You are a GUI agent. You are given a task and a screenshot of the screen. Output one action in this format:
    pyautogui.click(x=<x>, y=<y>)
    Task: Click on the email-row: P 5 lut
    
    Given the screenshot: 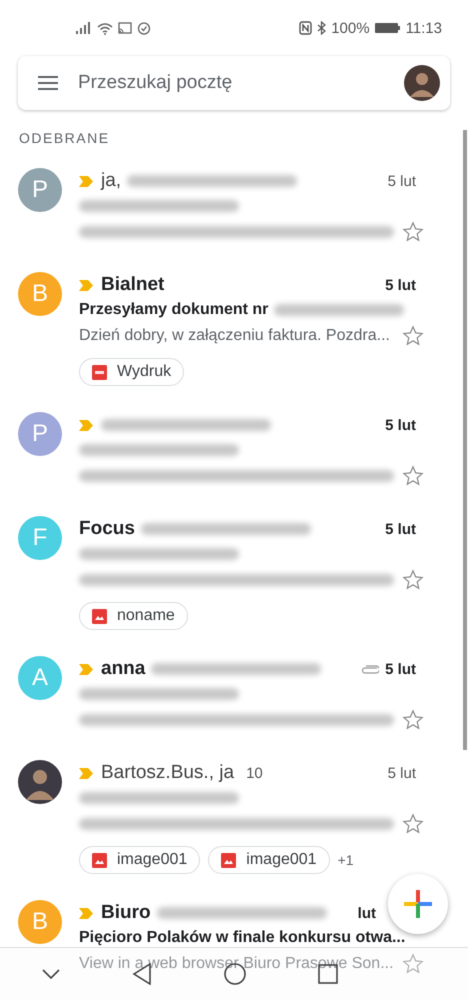 What is the action you would take?
    pyautogui.click(x=234, y=452)
    